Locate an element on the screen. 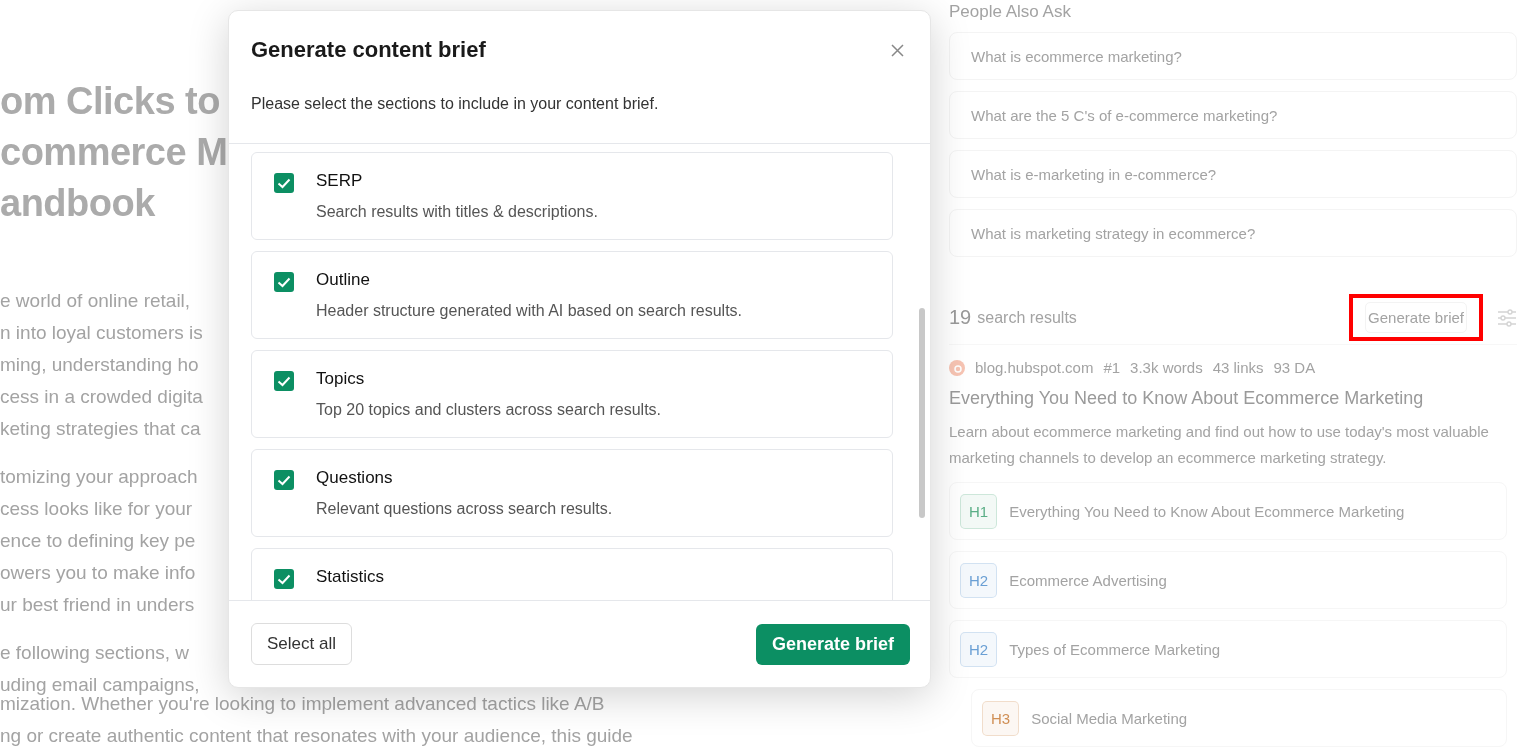  outline-text: Social Media Marketing is located at coordinates (1109, 718).